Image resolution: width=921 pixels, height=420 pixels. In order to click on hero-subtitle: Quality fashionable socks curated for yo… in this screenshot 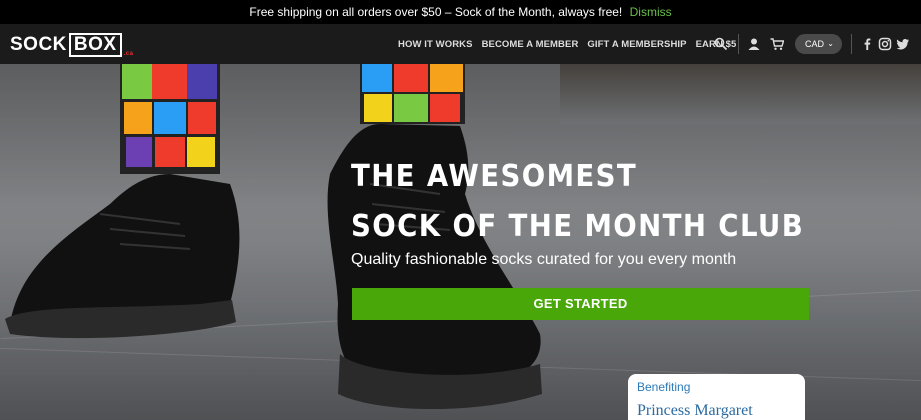, I will do `click(544, 259)`.